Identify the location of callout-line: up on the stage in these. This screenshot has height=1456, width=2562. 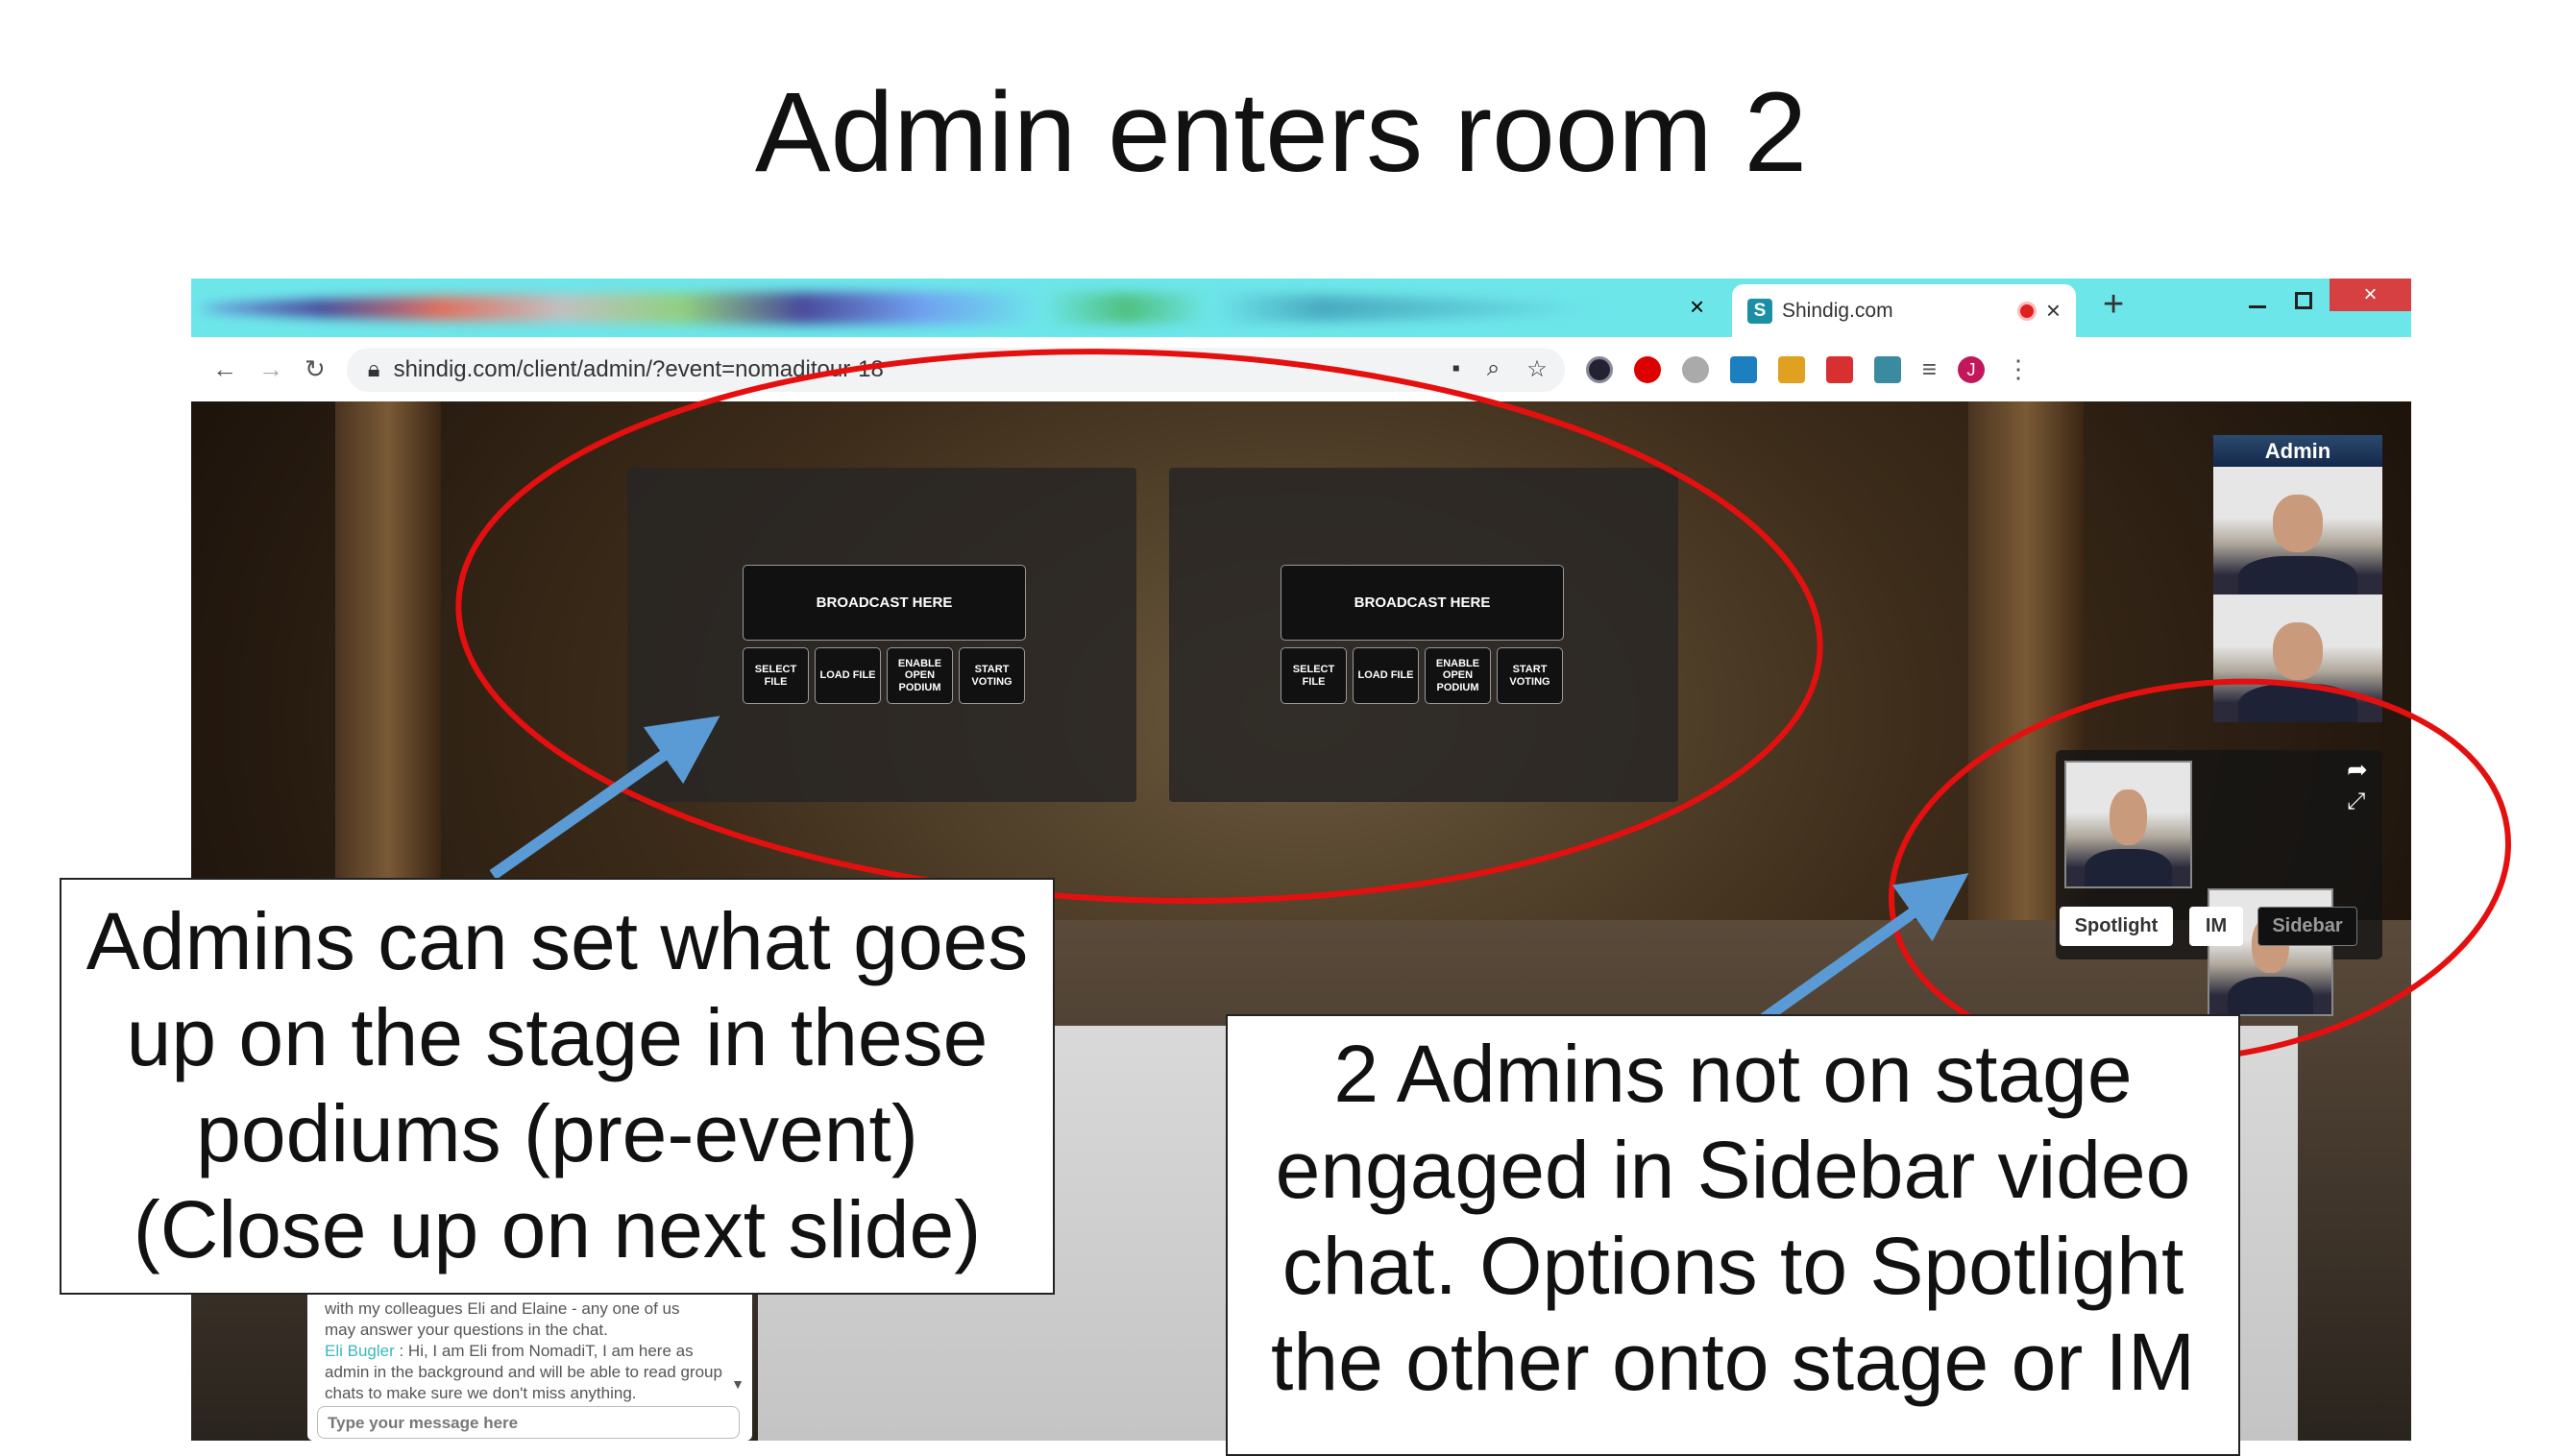
(557, 1037).